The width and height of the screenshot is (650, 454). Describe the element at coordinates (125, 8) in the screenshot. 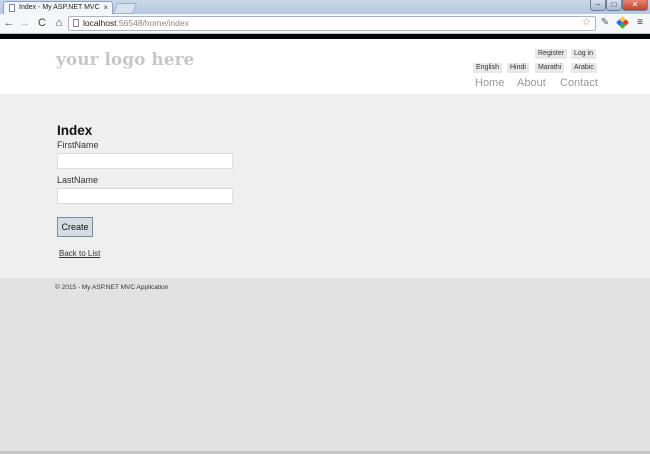

I see `new-tab-button` at that location.